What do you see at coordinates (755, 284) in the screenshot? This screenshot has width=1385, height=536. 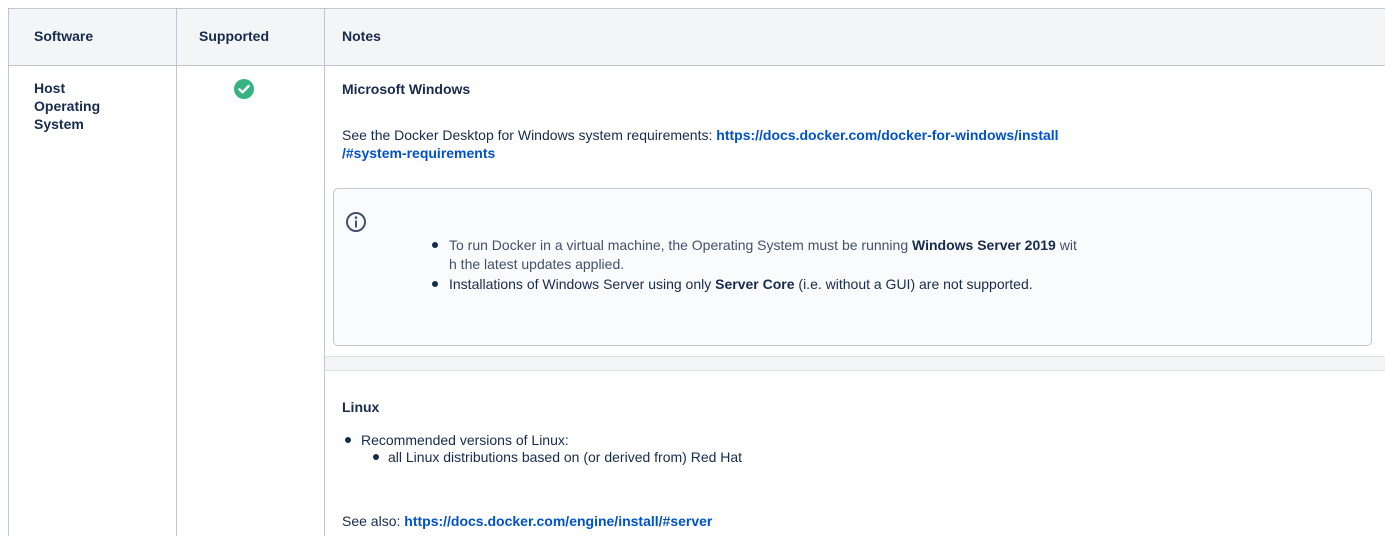 I see `info-bullet-2-bold: Server Core` at bounding box center [755, 284].